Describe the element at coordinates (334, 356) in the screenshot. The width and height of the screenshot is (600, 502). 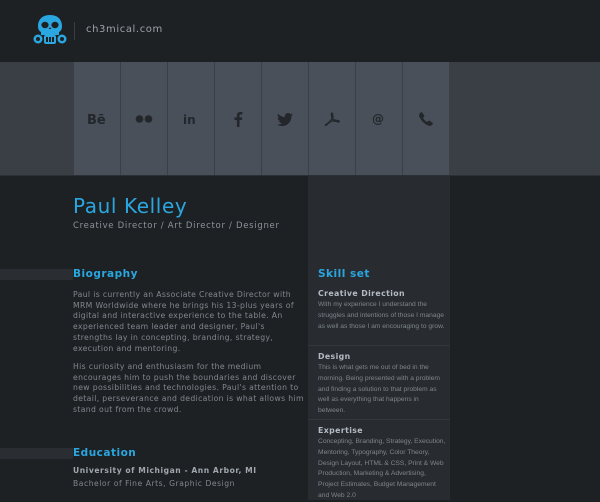
I see `skill-design-heading: Design` at that location.